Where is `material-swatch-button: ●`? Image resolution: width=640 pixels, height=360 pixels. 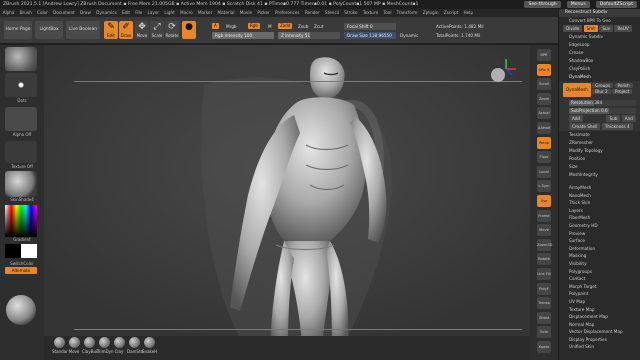
material-swatch-button: ● is located at coordinates (189, 30).